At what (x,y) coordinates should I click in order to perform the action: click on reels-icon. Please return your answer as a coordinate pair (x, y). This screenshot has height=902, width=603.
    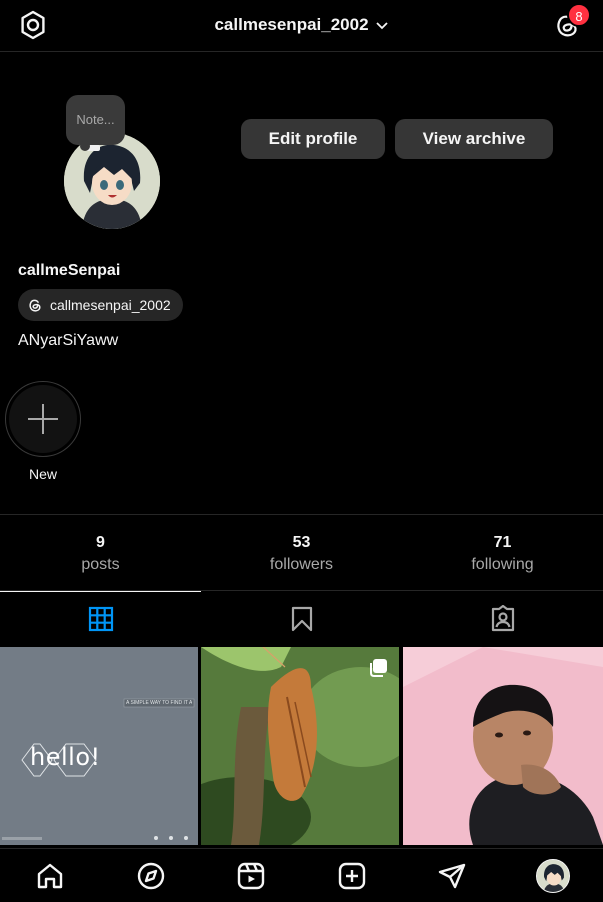
    Looking at the image, I should click on (251, 875).